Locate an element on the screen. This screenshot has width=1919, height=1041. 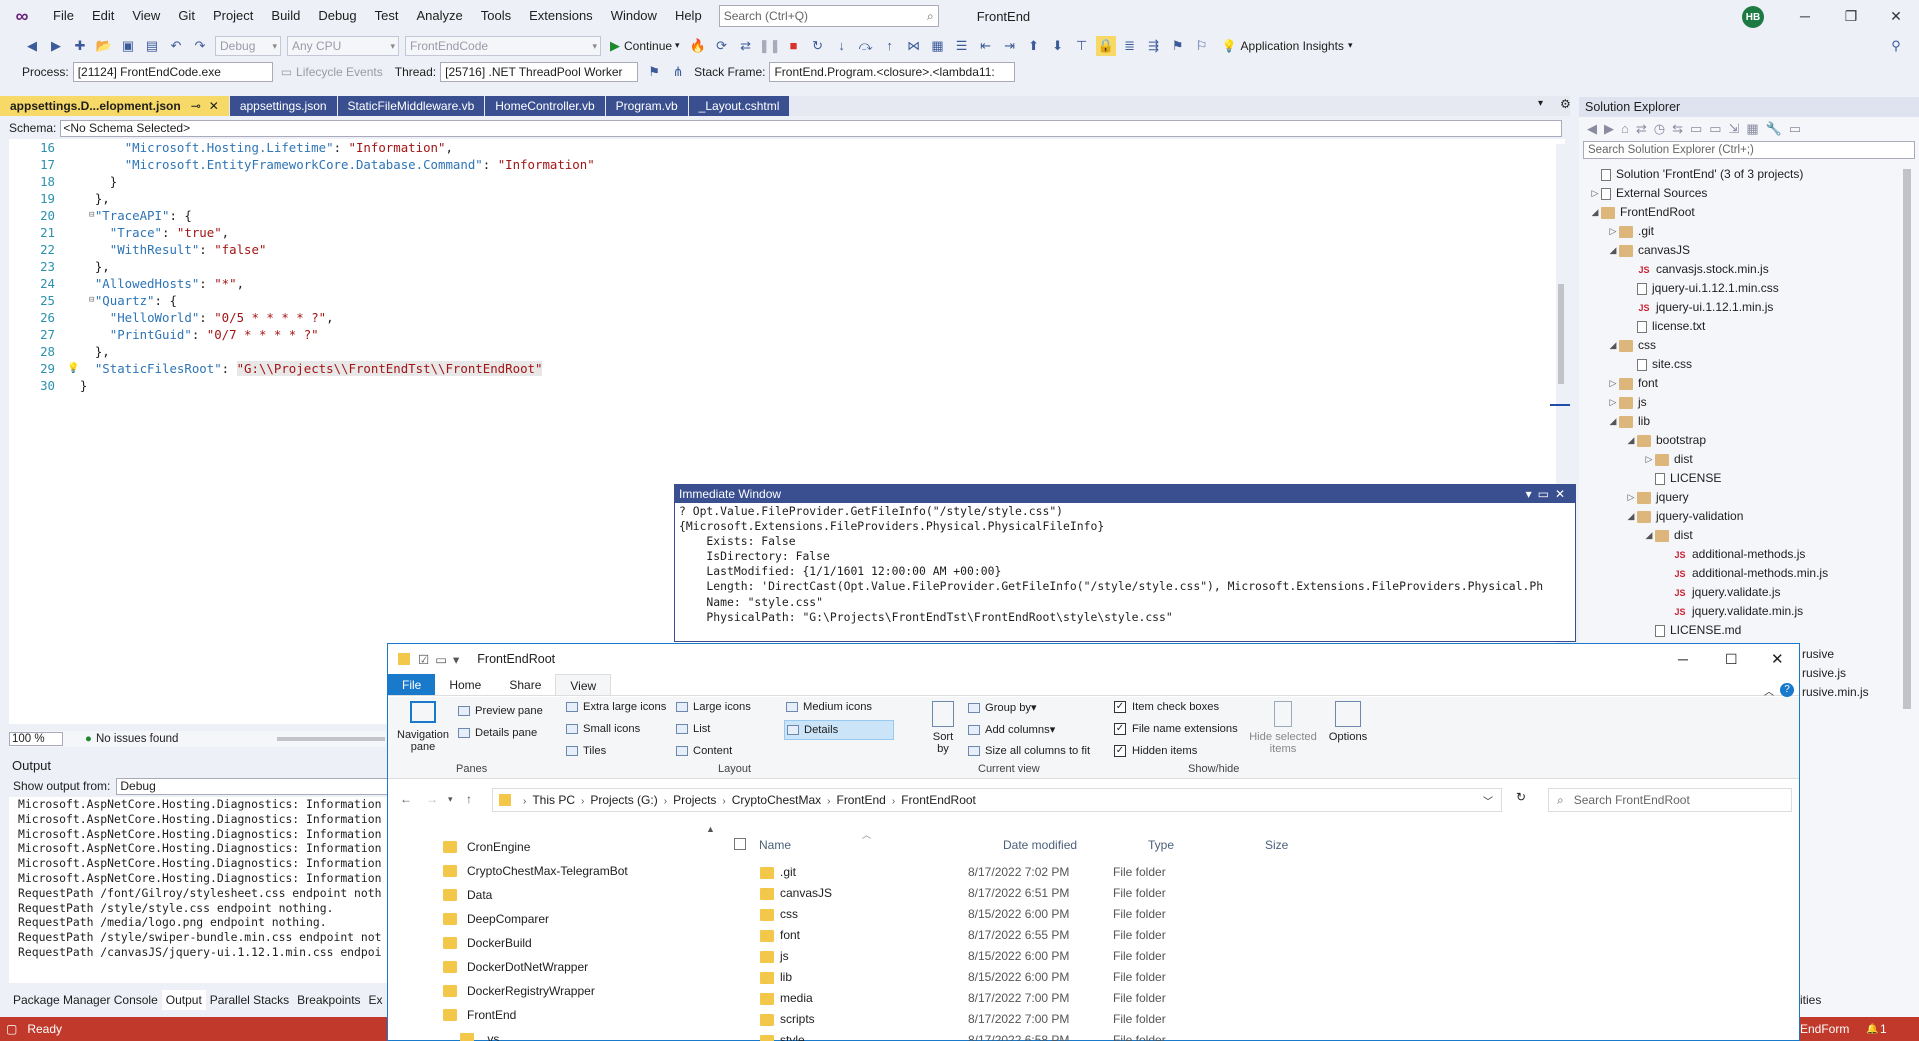
avatar: HB is located at coordinates (1753, 17).